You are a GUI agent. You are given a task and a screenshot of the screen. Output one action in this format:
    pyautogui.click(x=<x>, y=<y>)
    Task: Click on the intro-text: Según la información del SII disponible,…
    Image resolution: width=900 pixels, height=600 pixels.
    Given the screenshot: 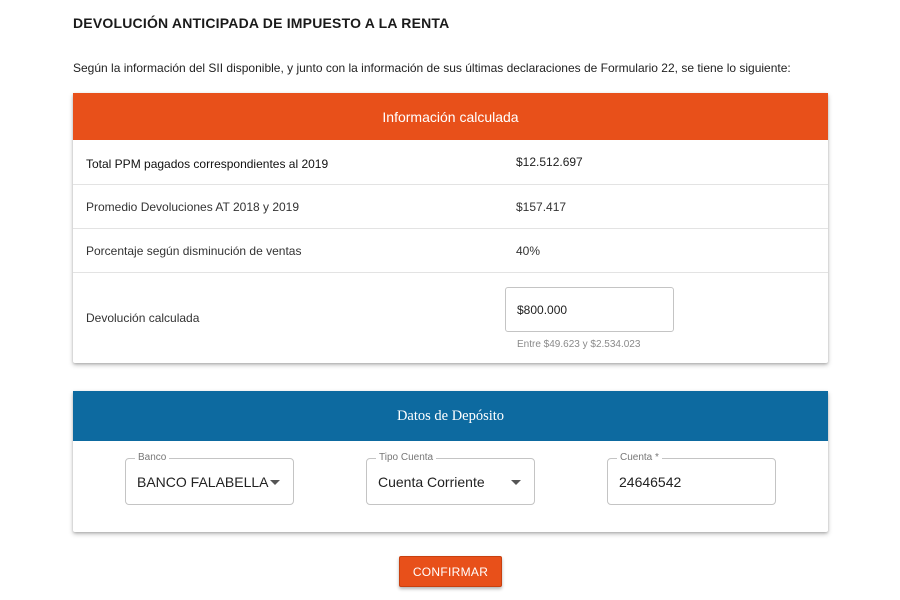 What is the action you would take?
    pyautogui.click(x=432, y=68)
    